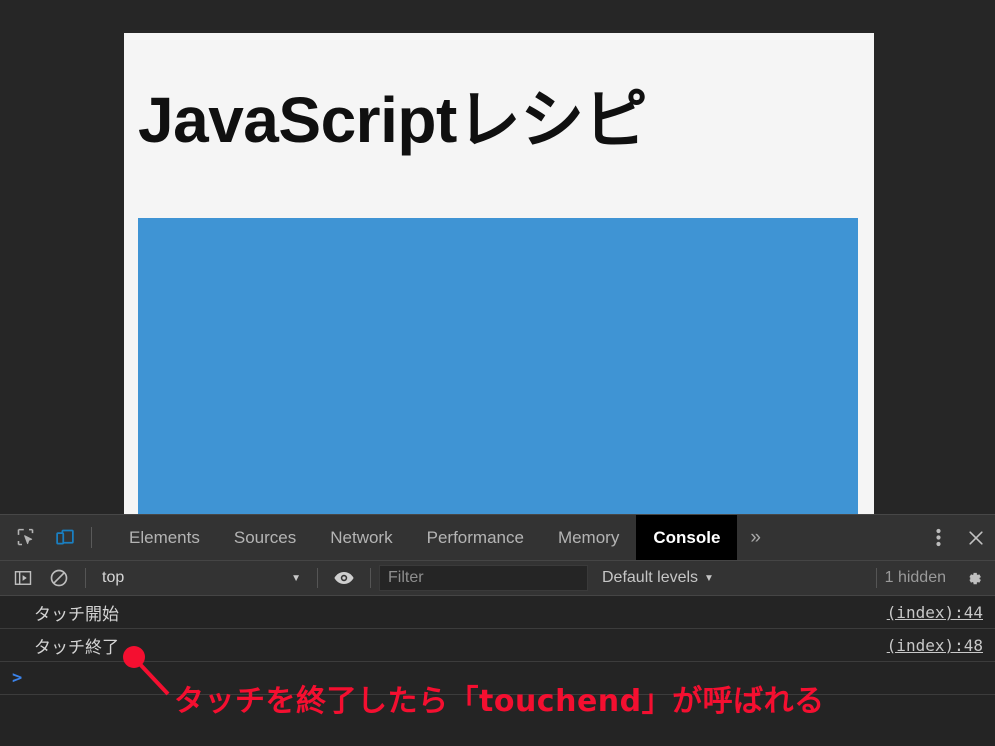 Image resolution: width=995 pixels, height=746 pixels. What do you see at coordinates (755, 537) in the screenshot?
I see `more-tabs-icon: »` at bounding box center [755, 537].